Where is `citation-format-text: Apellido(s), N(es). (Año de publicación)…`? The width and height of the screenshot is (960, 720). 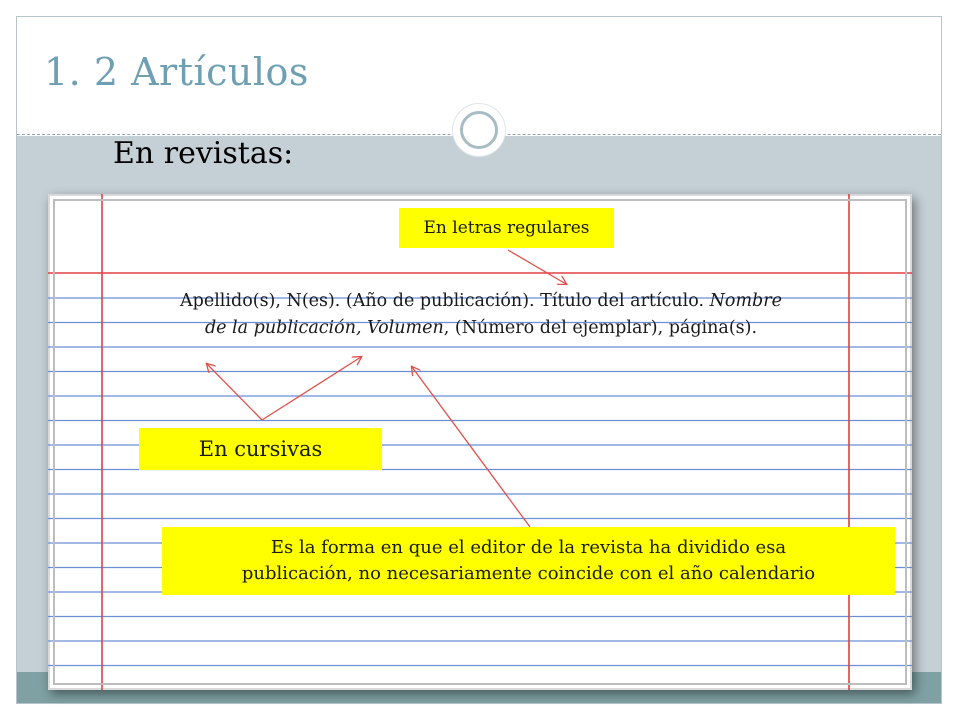 citation-format-text: Apellido(s), N(es). (Año de publicación)… is located at coordinates (481, 315).